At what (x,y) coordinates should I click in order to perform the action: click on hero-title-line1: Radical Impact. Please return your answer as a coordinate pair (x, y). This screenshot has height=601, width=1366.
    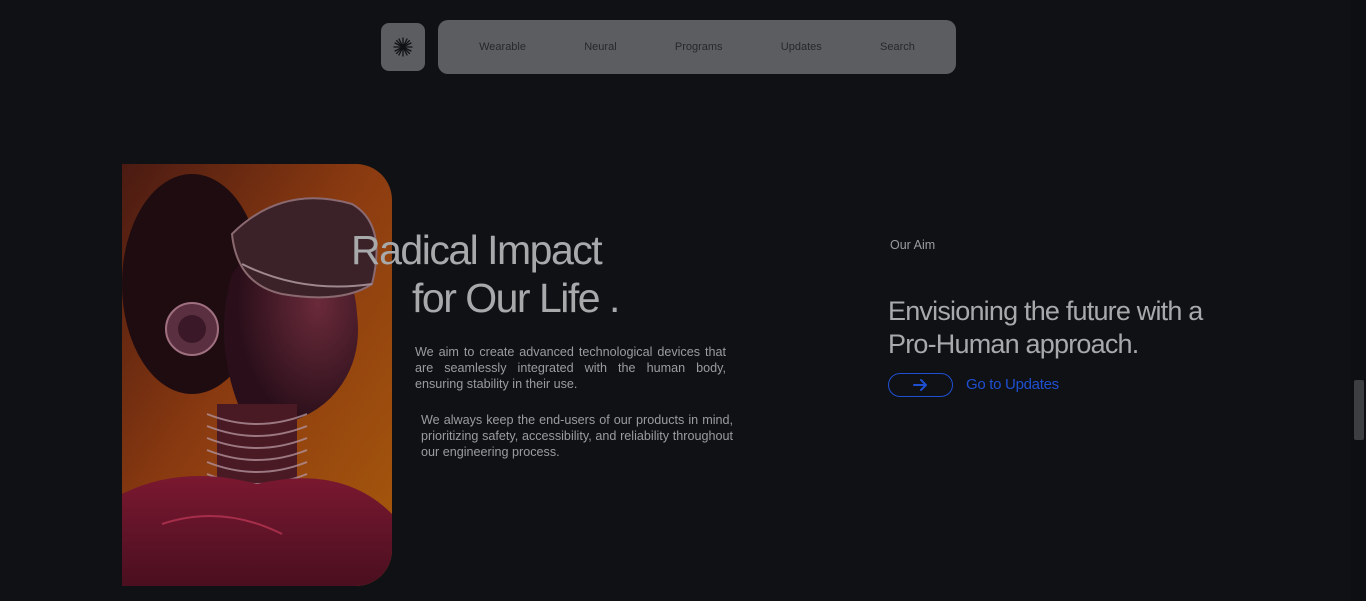
    Looking at the image, I should click on (477, 250).